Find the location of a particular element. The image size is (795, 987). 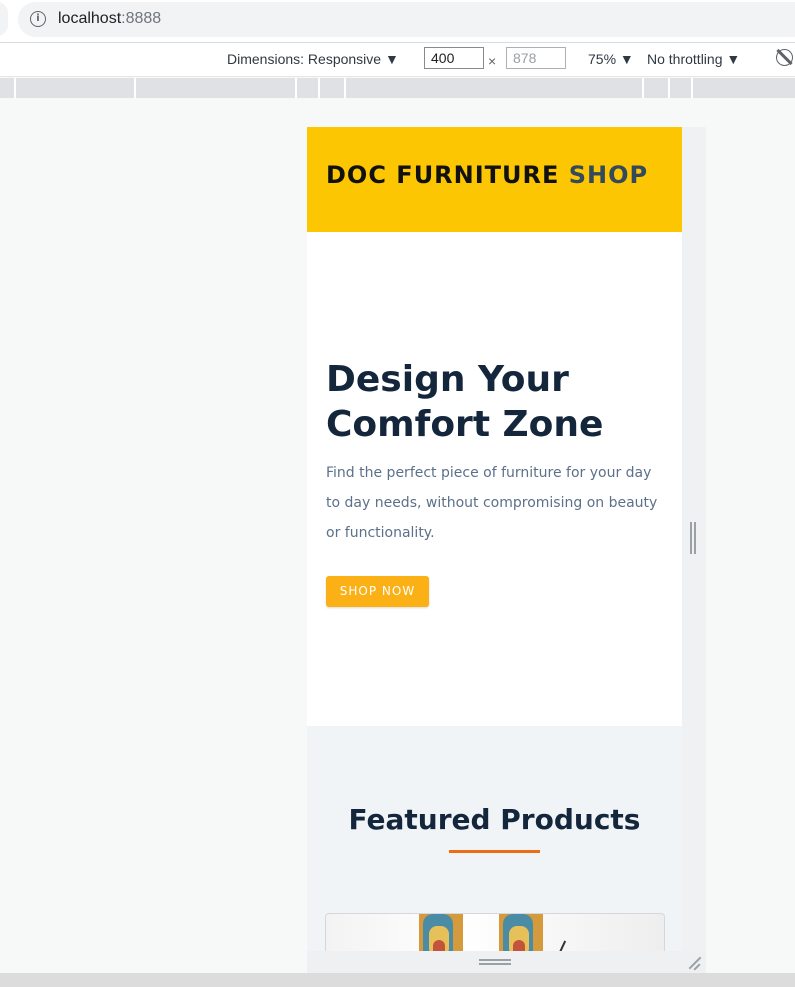

bottom-bar is located at coordinates (397, 980).